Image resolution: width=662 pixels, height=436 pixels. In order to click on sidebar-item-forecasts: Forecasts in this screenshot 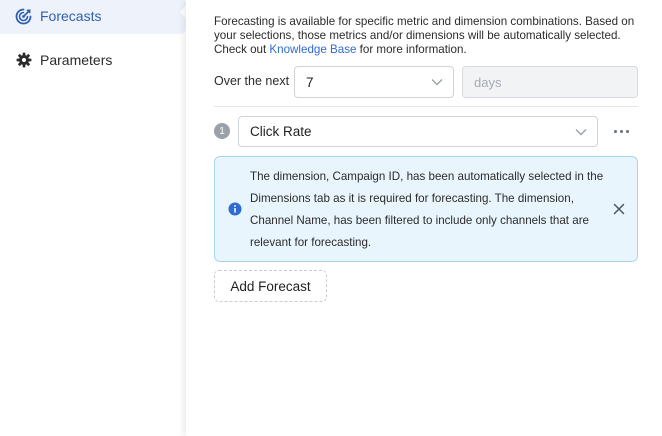, I will do `click(93, 17)`.